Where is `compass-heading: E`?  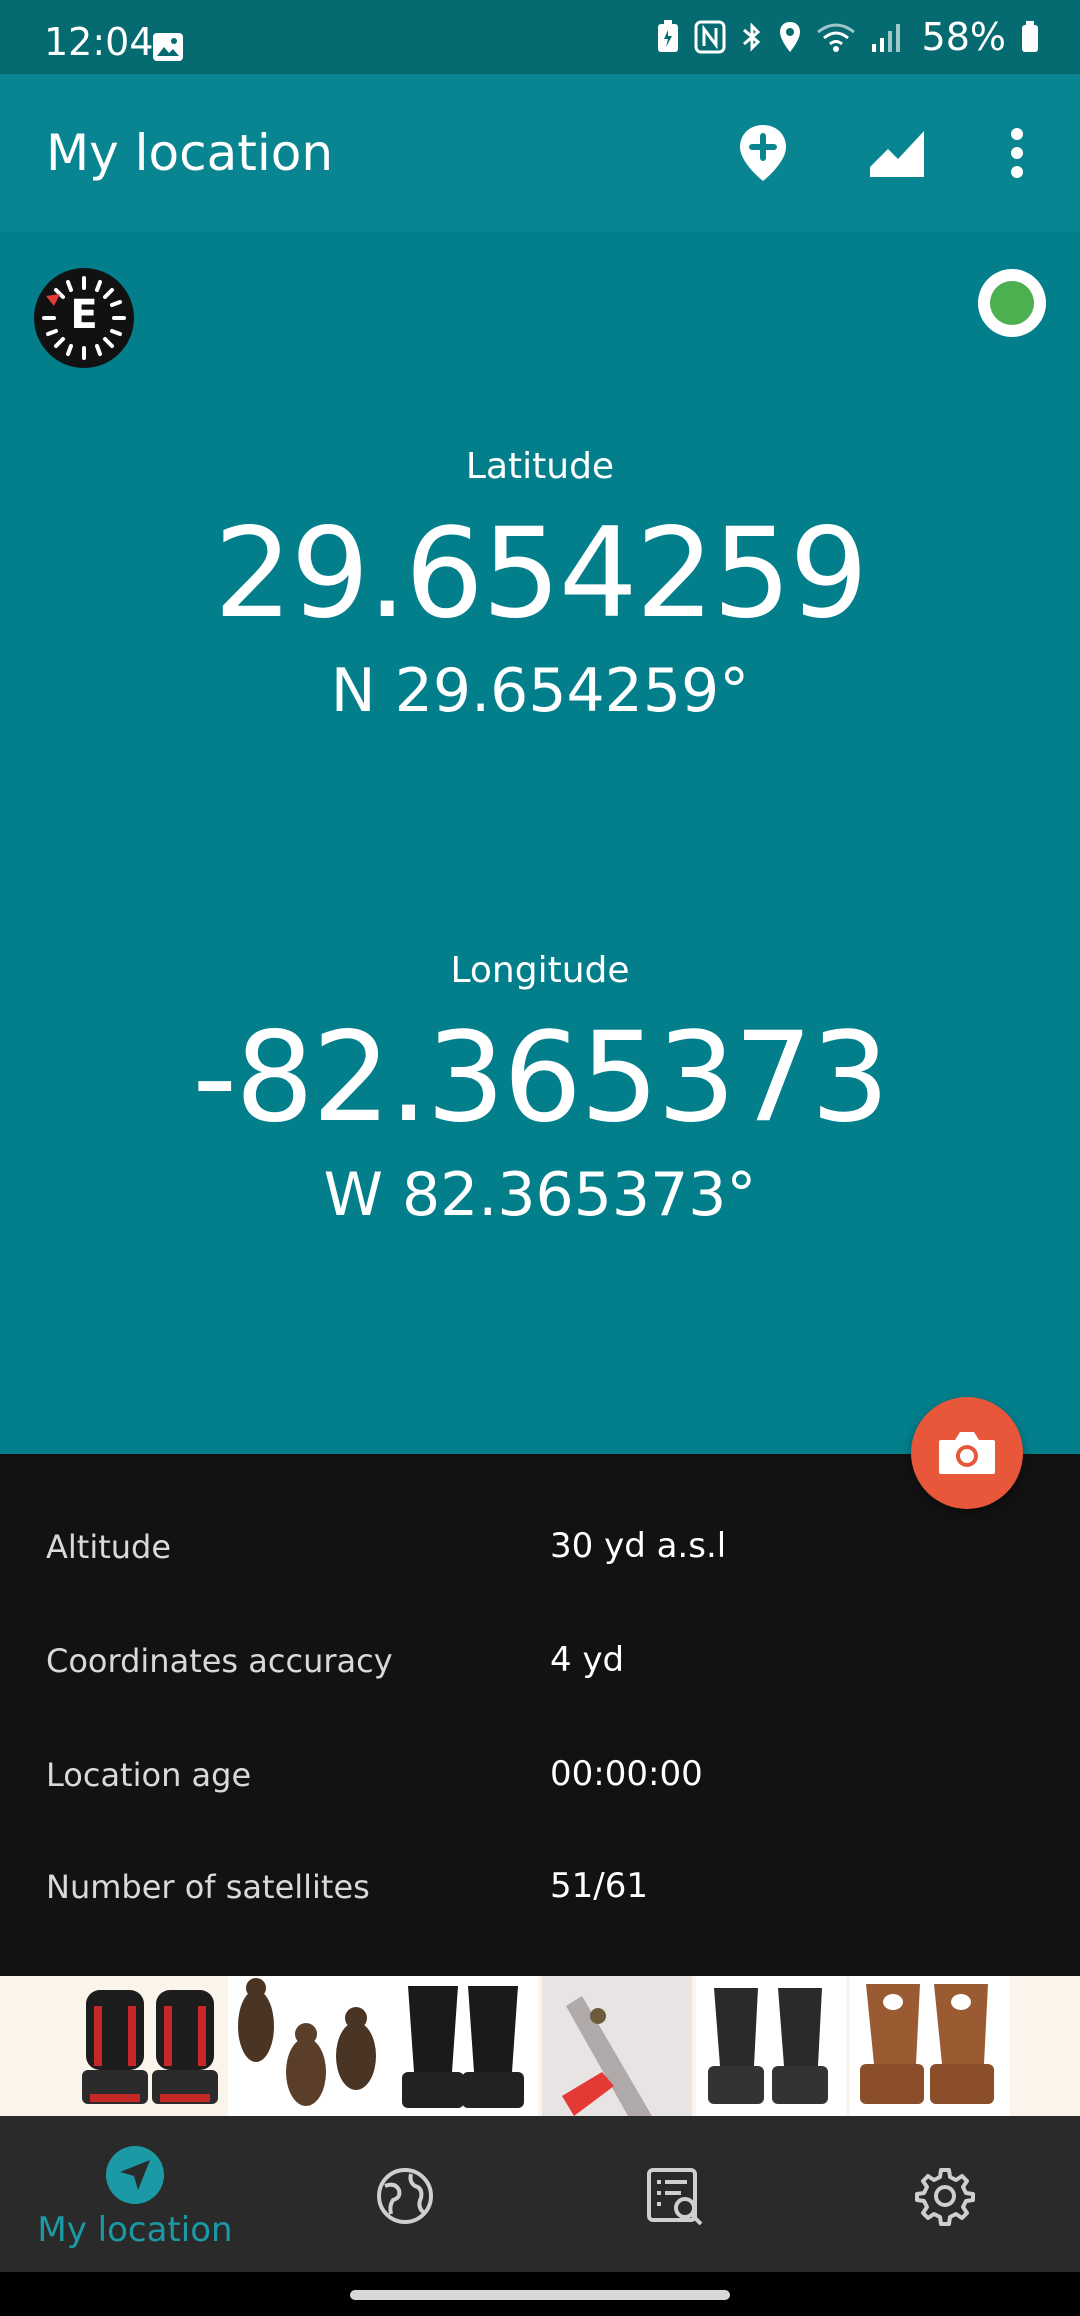
compass-heading: E is located at coordinates (84, 315).